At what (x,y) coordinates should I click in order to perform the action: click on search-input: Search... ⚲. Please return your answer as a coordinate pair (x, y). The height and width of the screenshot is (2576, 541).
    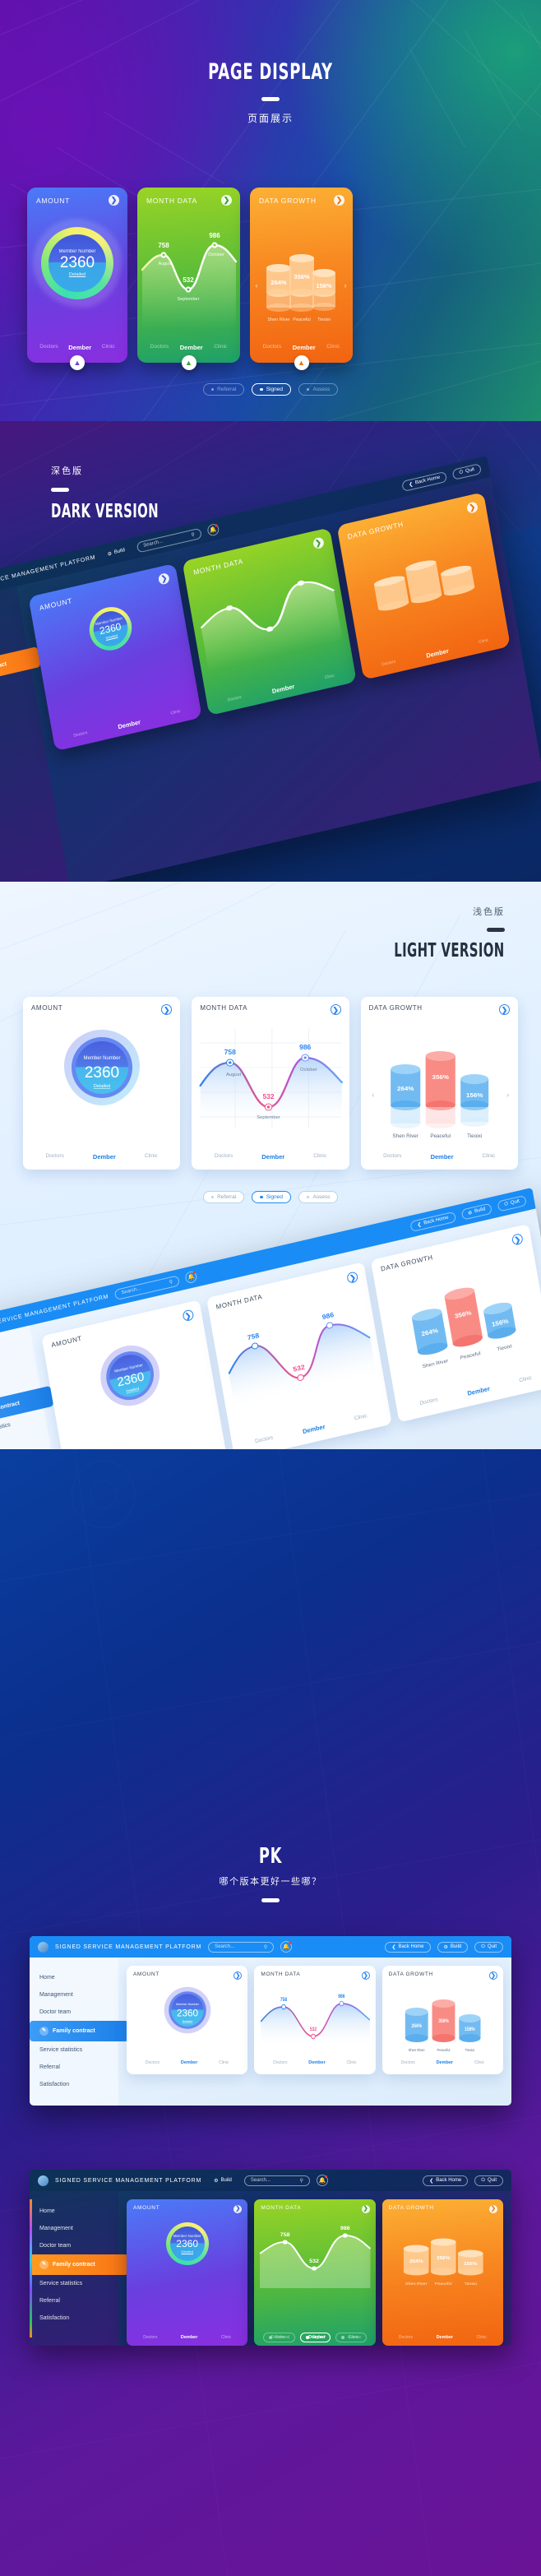
    Looking at the image, I should click on (242, 1947).